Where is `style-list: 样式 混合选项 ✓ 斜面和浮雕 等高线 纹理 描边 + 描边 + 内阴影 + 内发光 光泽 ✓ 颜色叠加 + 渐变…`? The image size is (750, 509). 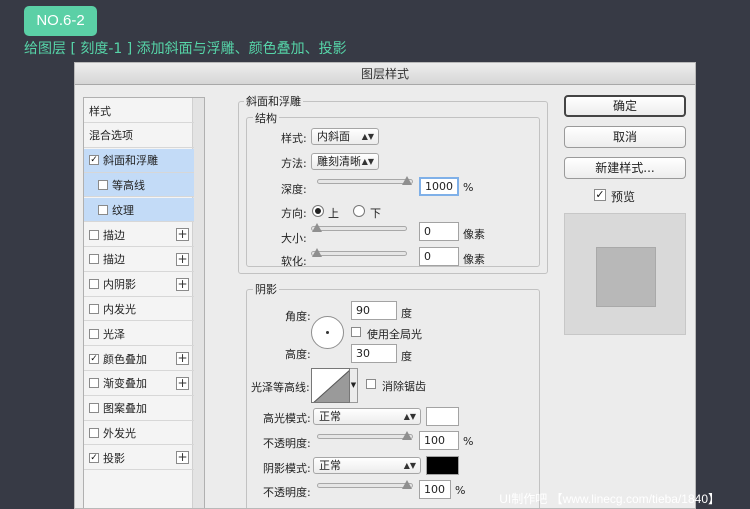
style-list: 样式 混合选项 ✓ 斜面和浮雕 等高线 纹理 描边 + 描边 + 内阴影 + 内发光 光泽 ✓ 颜色叠加 + 渐变… is located at coordinates (144, 302).